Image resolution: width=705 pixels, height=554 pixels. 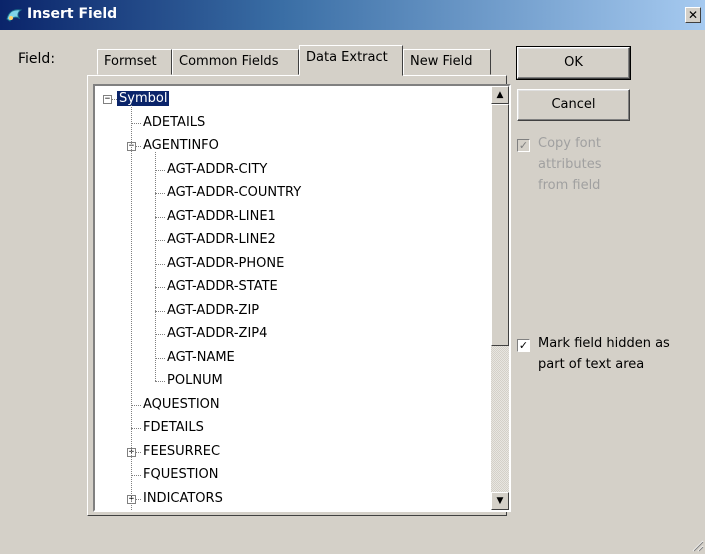 I want to click on tree-scrollbar: ▲ ▼, so click(x=500, y=298).